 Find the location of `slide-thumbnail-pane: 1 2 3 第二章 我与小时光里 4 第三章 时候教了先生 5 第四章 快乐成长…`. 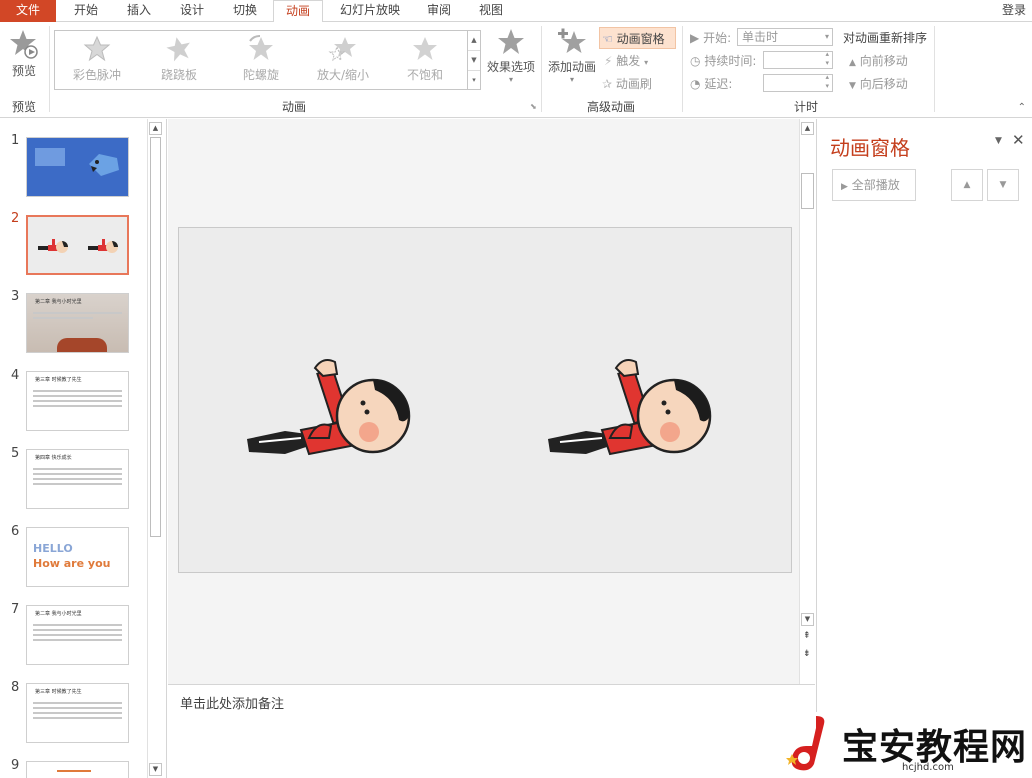

slide-thumbnail-pane: 1 2 3 第二章 我与小时光里 4 第三章 时候教了先生 5 第四章 快乐成长… is located at coordinates (83, 448).